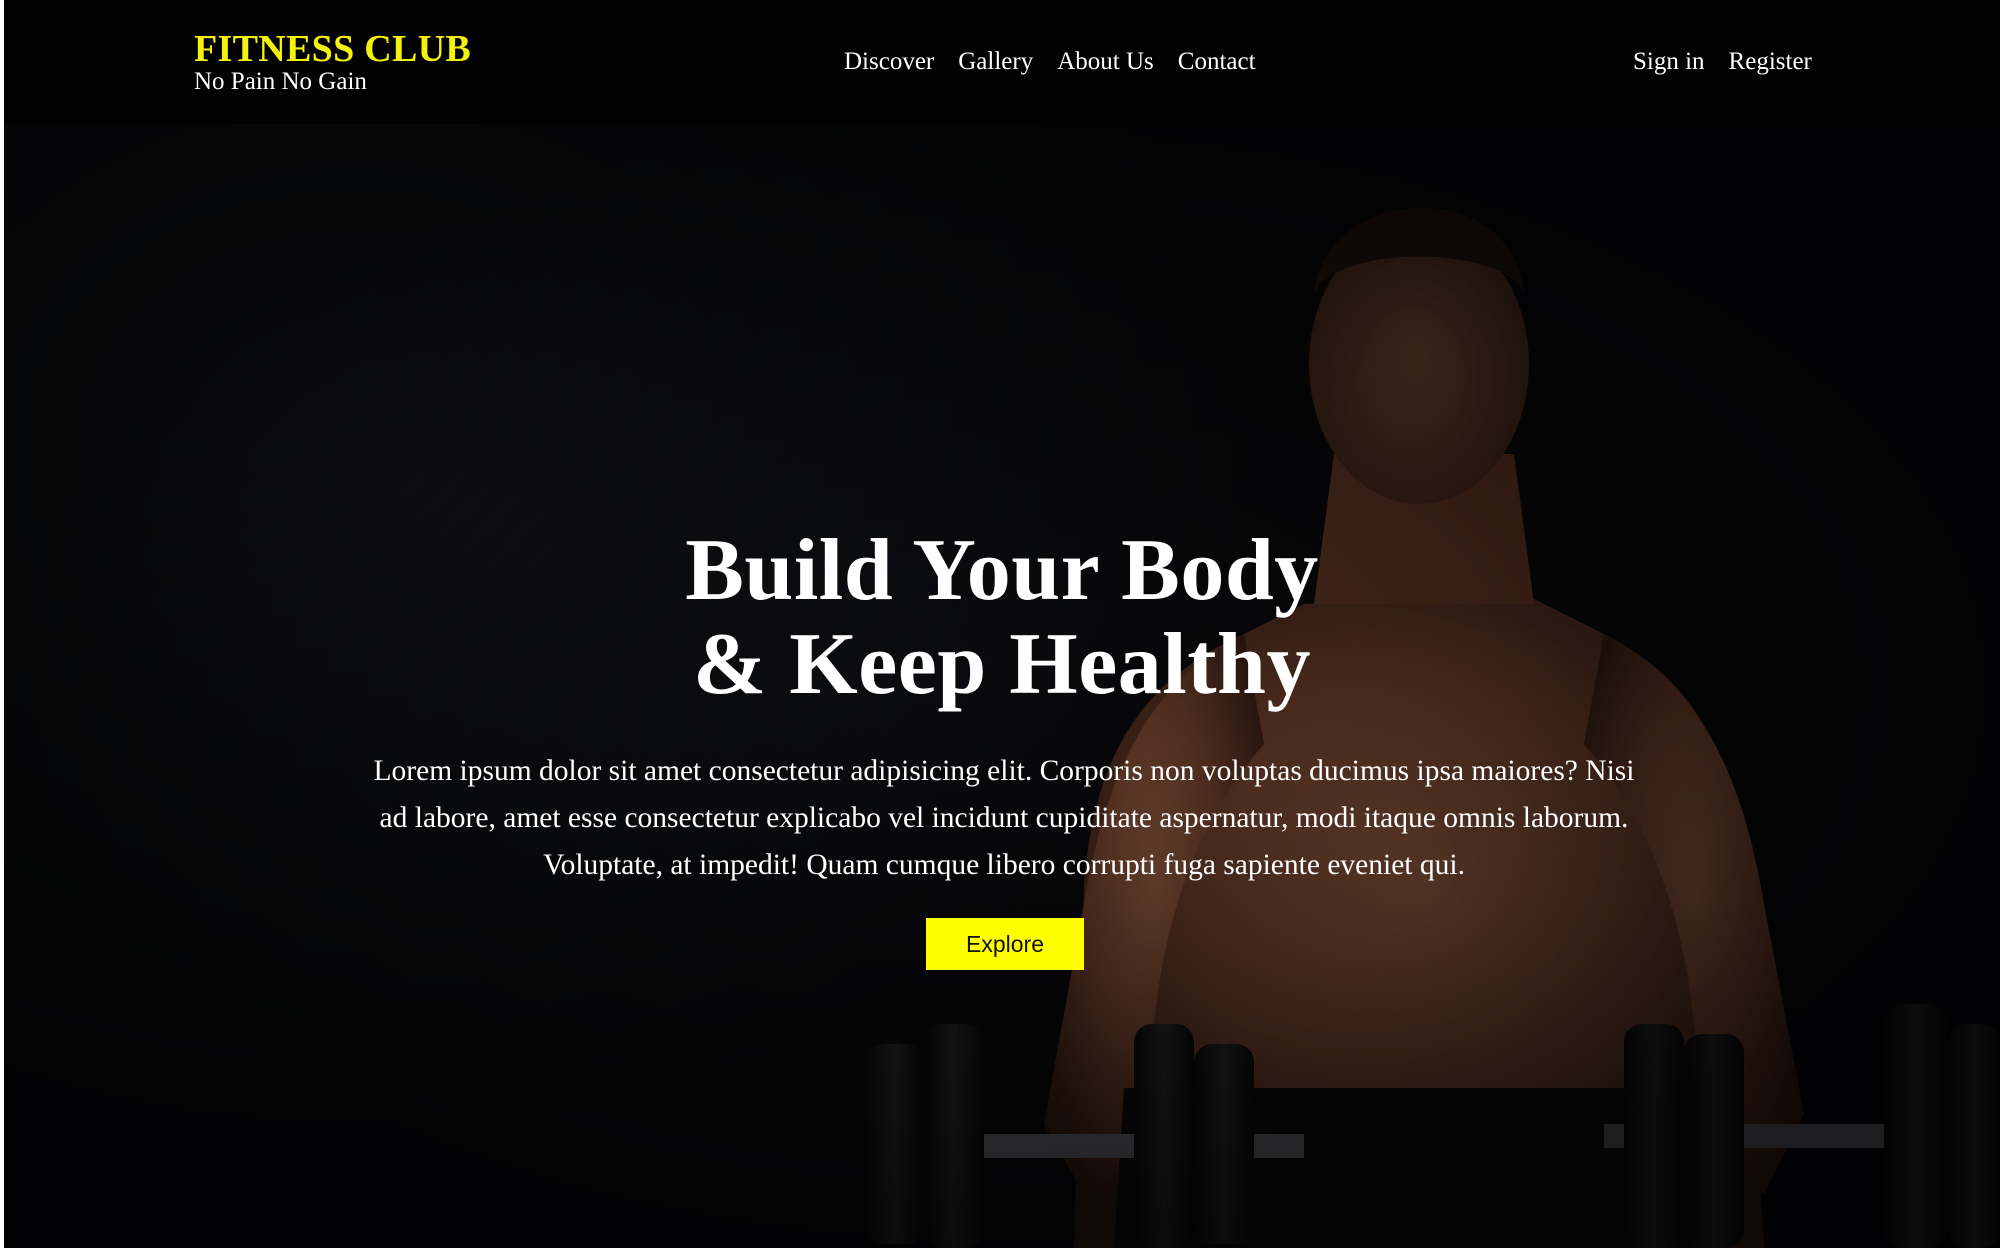 Image resolution: width=2004 pixels, height=1248 pixels. I want to click on brand-tagline: No Pain No Gain, so click(280, 81).